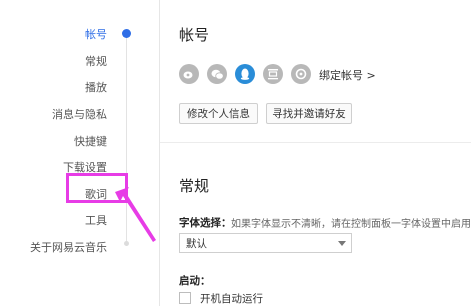  I want to click on sidebar-item-about: 关于网易云音乐, so click(68, 247).